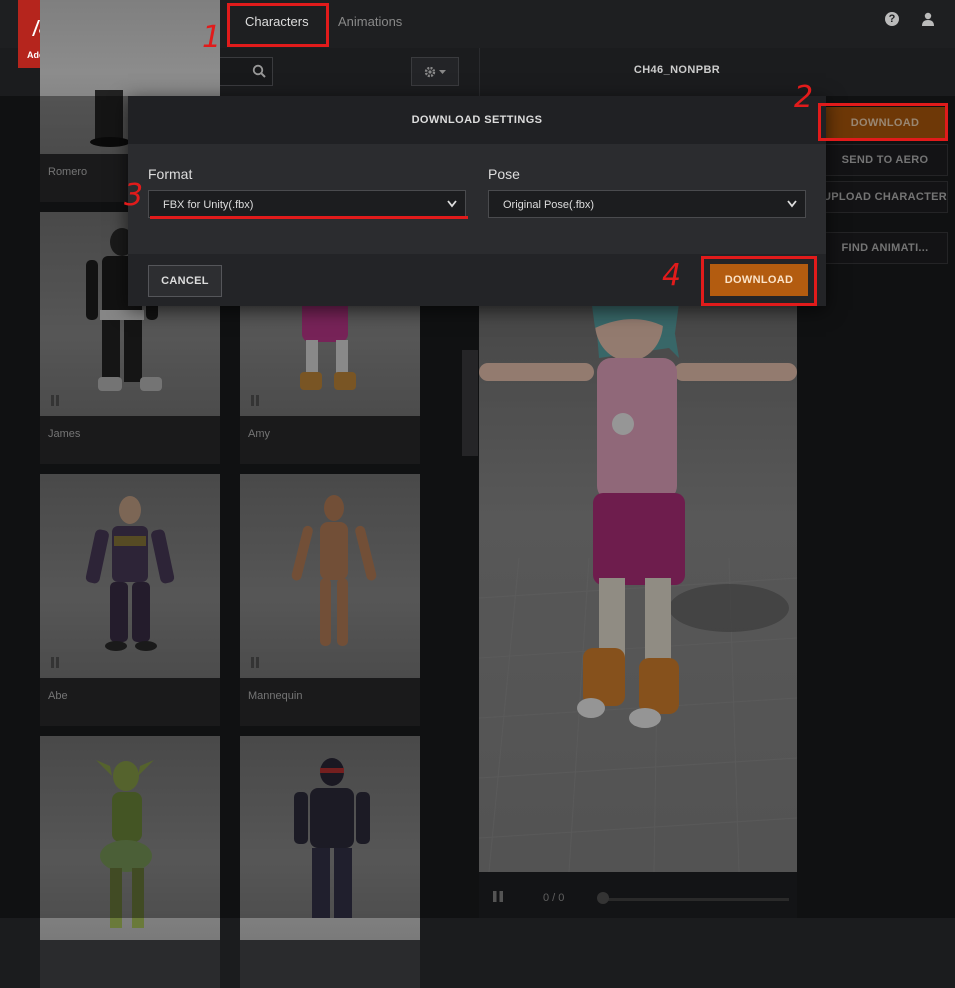 The height and width of the screenshot is (988, 955). Describe the element at coordinates (804, 97) in the screenshot. I see `annotation-number-2: 2` at that location.